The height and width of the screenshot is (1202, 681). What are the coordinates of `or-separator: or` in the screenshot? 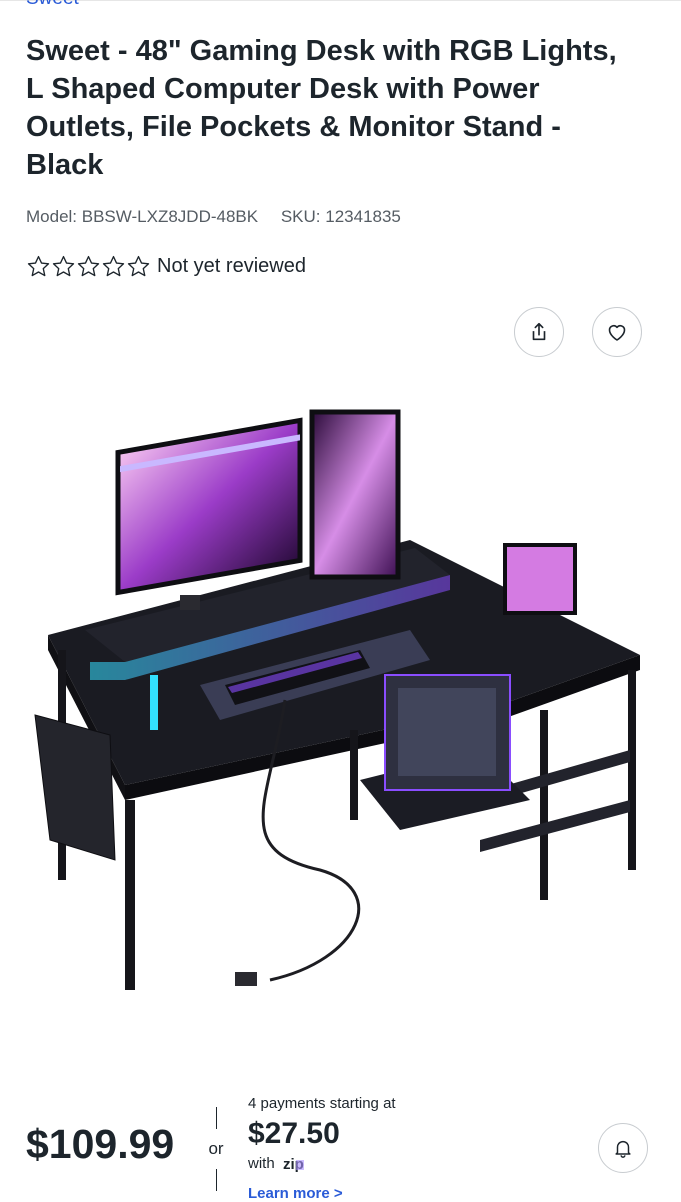 It's located at (216, 1149).